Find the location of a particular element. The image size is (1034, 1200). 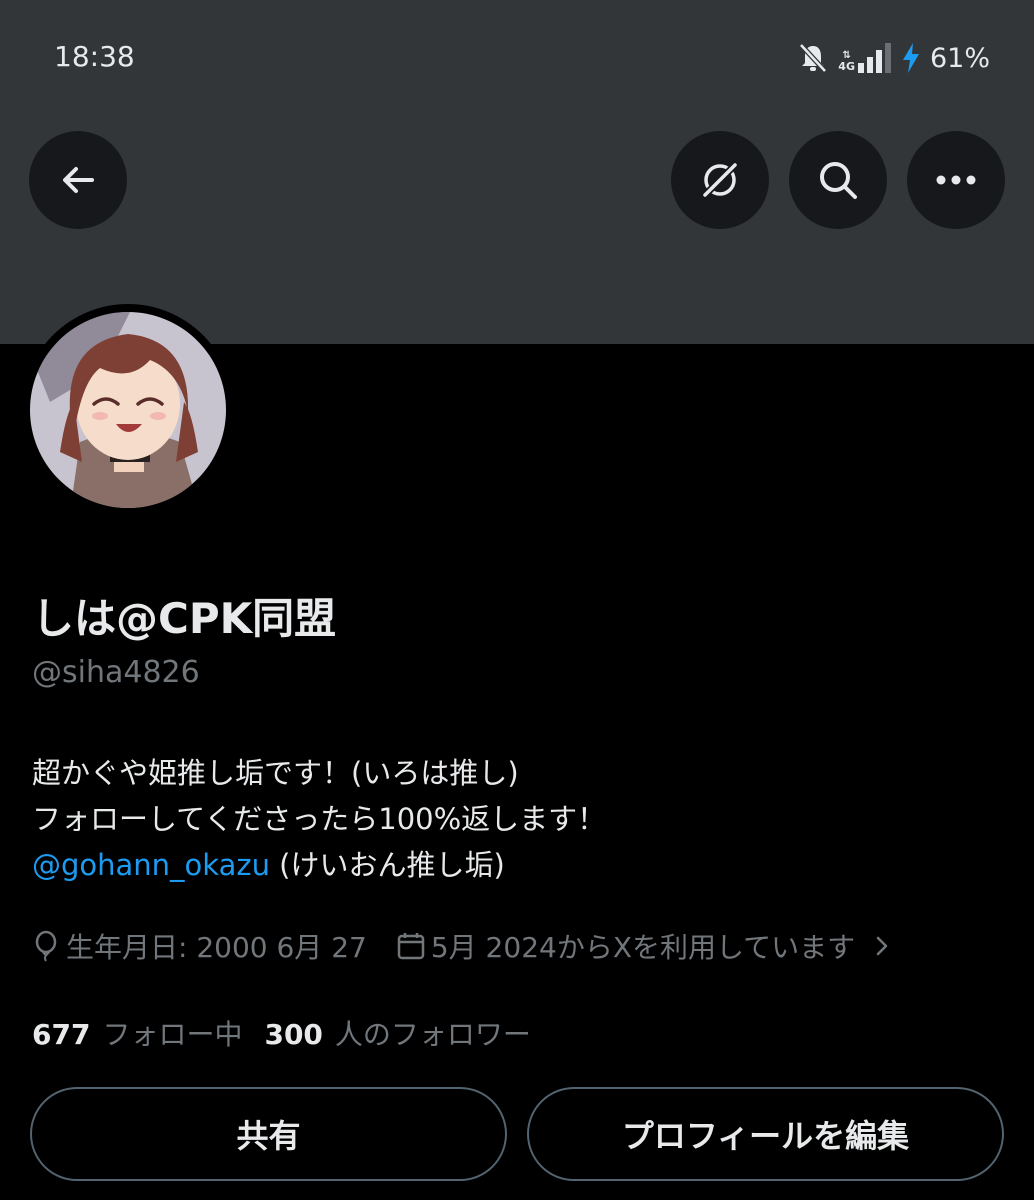

battery-level: 61% is located at coordinates (959, 58).